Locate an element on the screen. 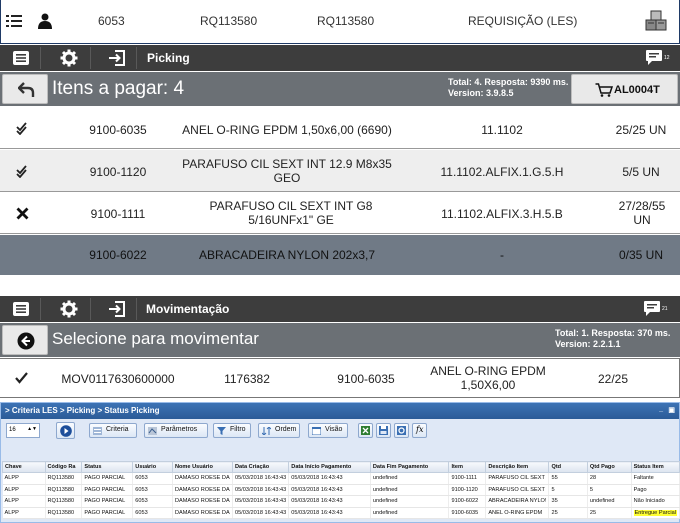 The height and width of the screenshot is (523, 680). order-button: Ordem is located at coordinates (279, 430).